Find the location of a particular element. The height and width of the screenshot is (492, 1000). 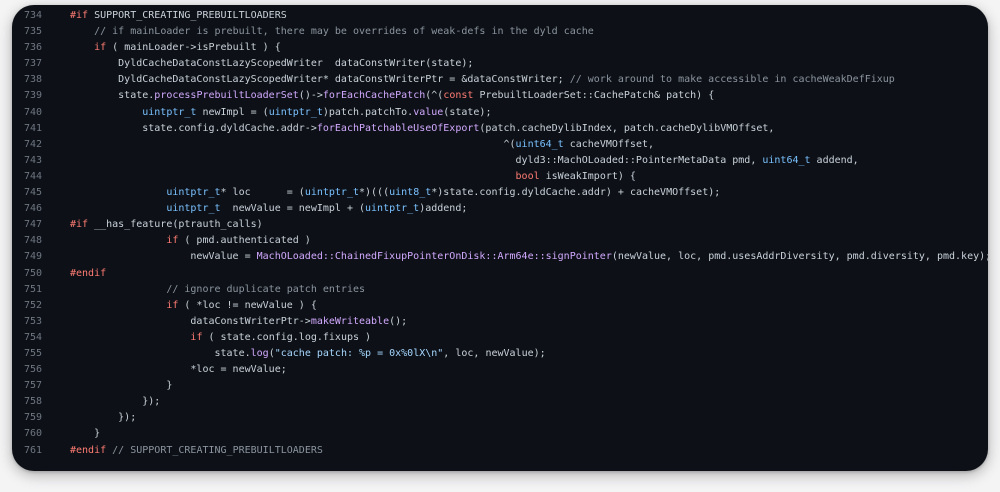

code-text: if ( state.config.log.fixups ) is located at coordinates (220, 338).